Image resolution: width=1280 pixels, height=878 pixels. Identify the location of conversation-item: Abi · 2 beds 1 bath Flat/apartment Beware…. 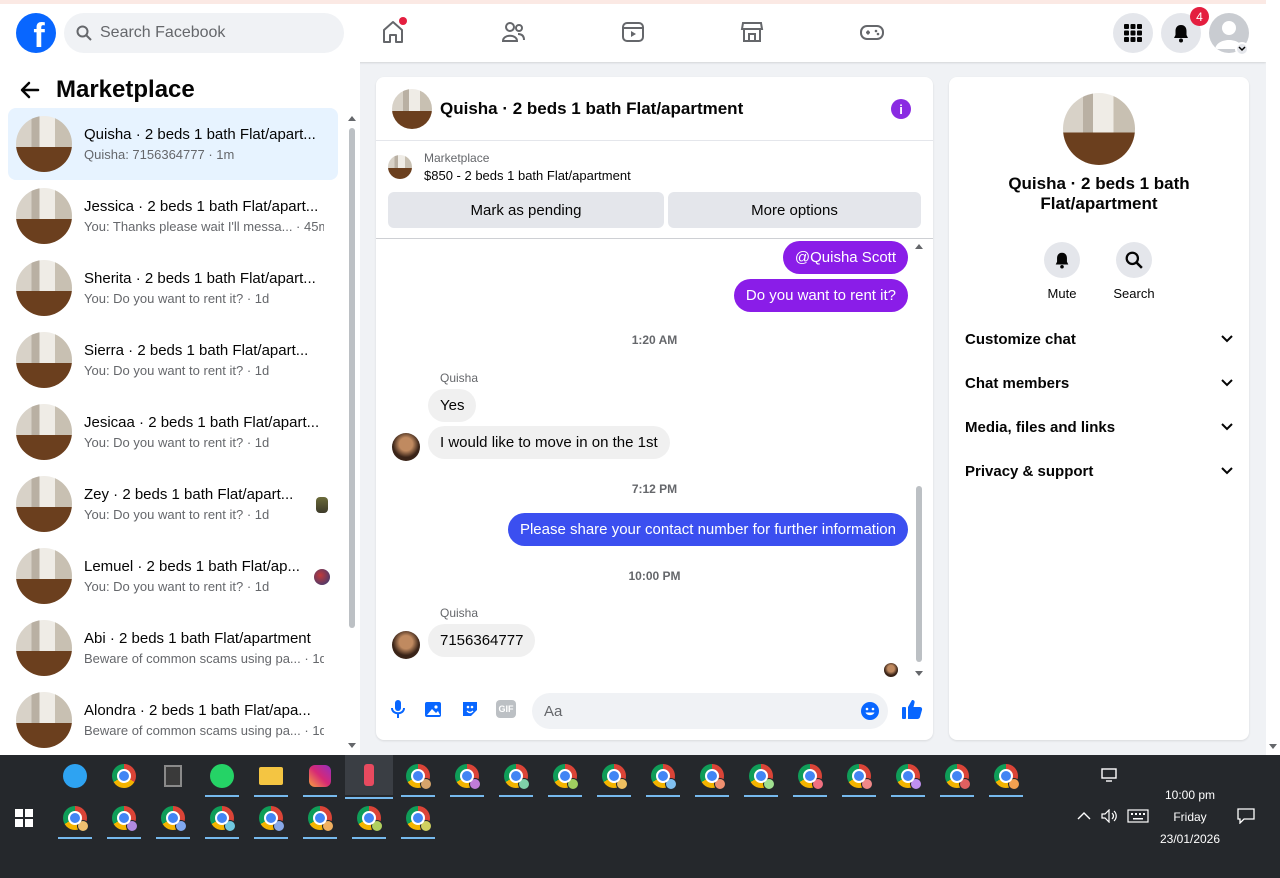
(173, 648).